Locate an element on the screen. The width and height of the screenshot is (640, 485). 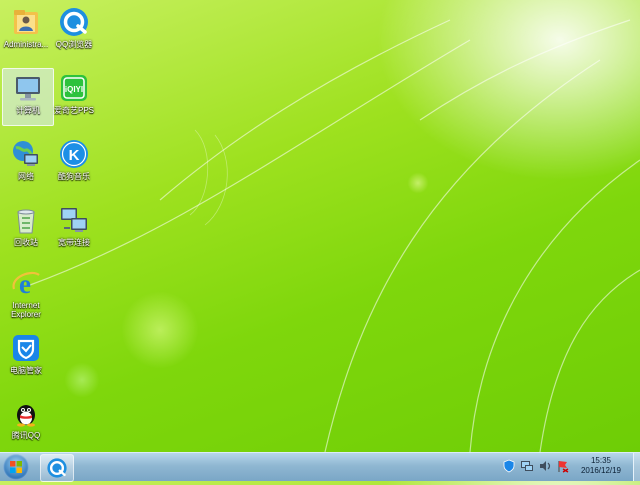
desktop-icon-label: Internet Explorer is located at coordinates (26, 310).